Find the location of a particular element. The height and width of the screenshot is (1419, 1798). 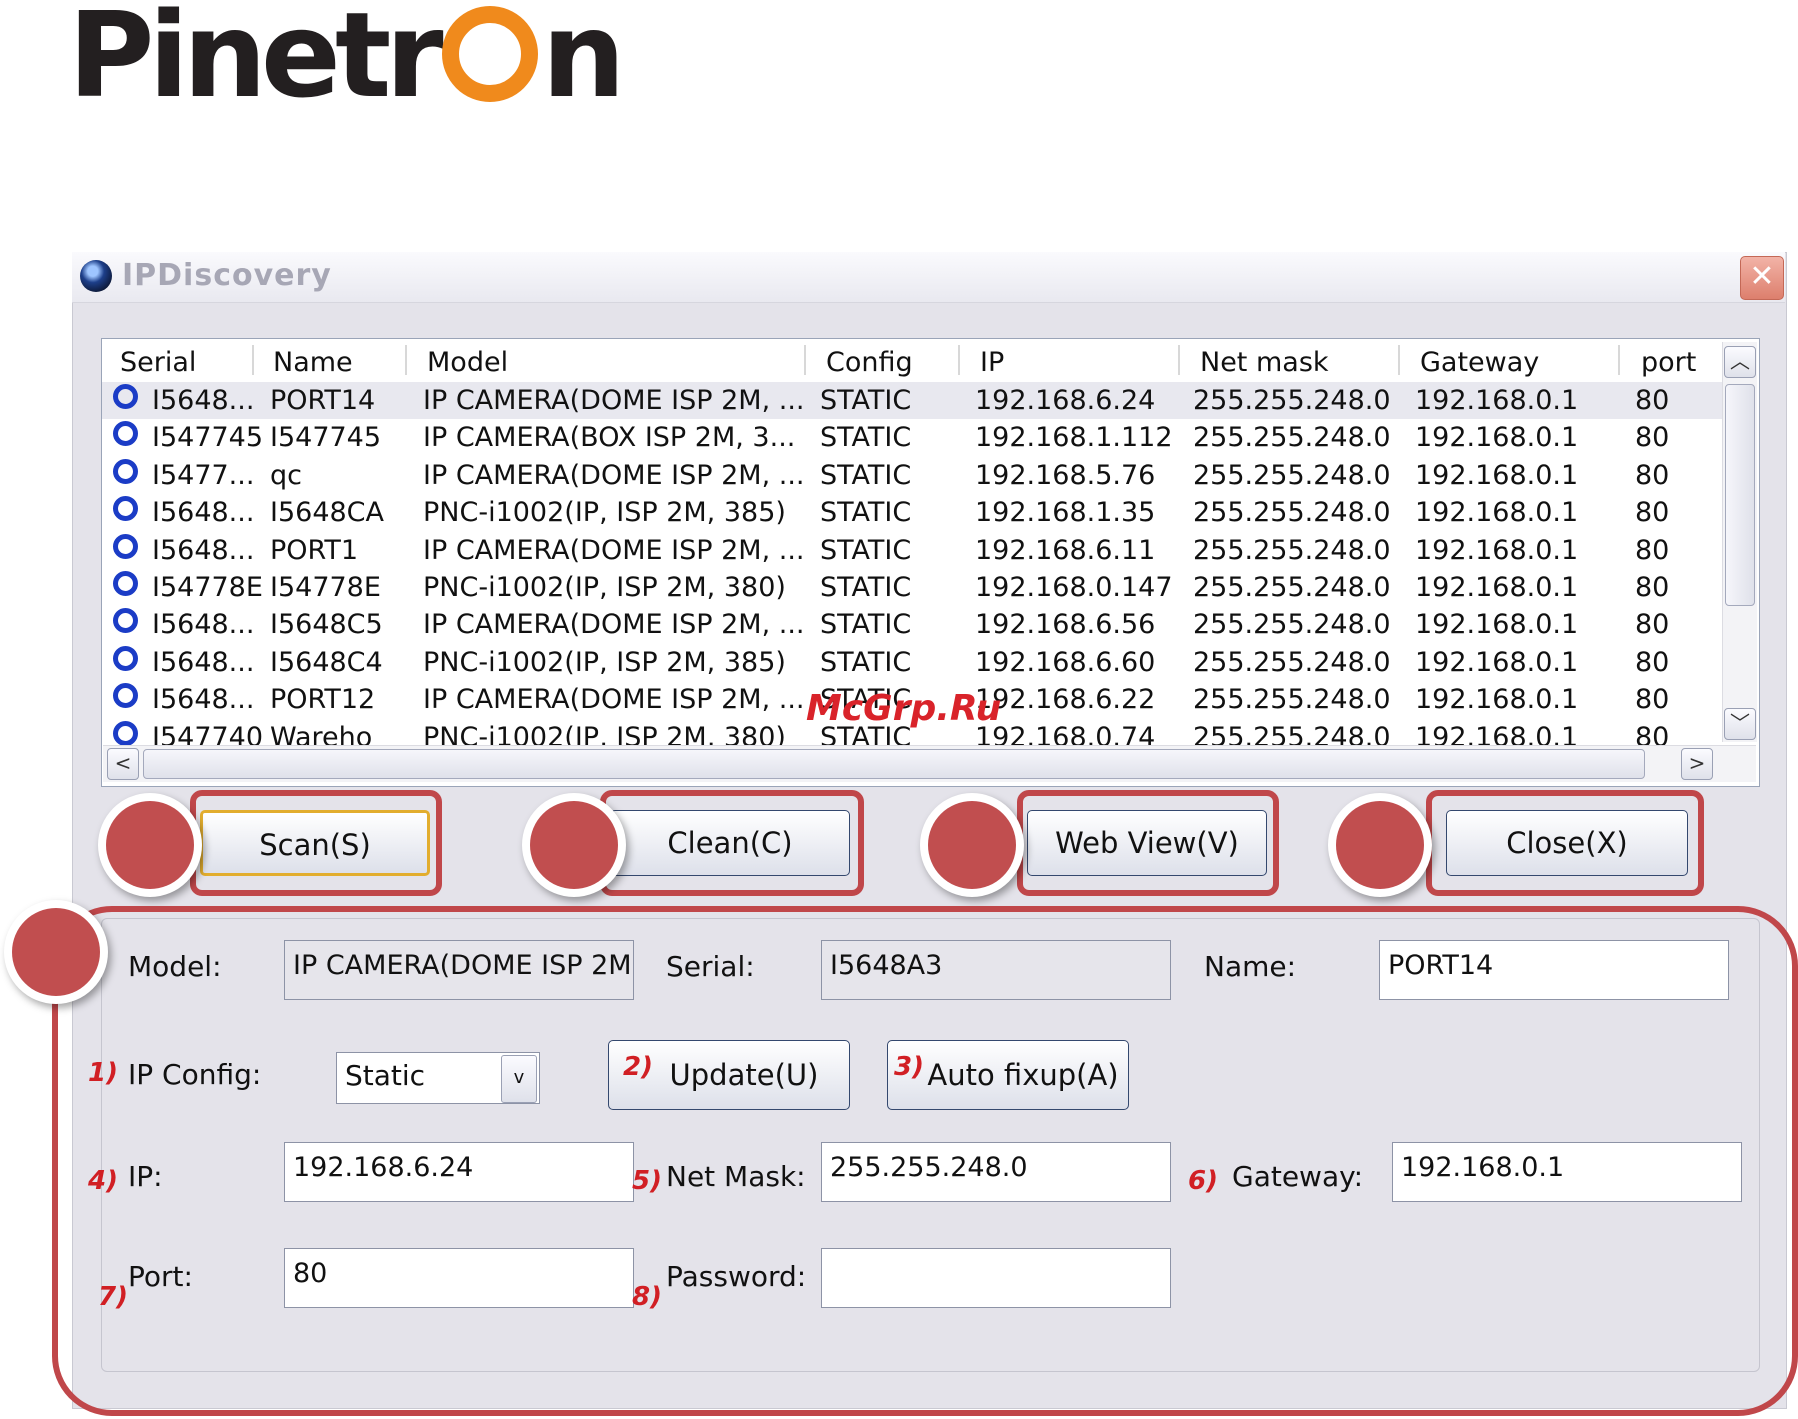

close-button: Close(X) is located at coordinates (1567, 843).